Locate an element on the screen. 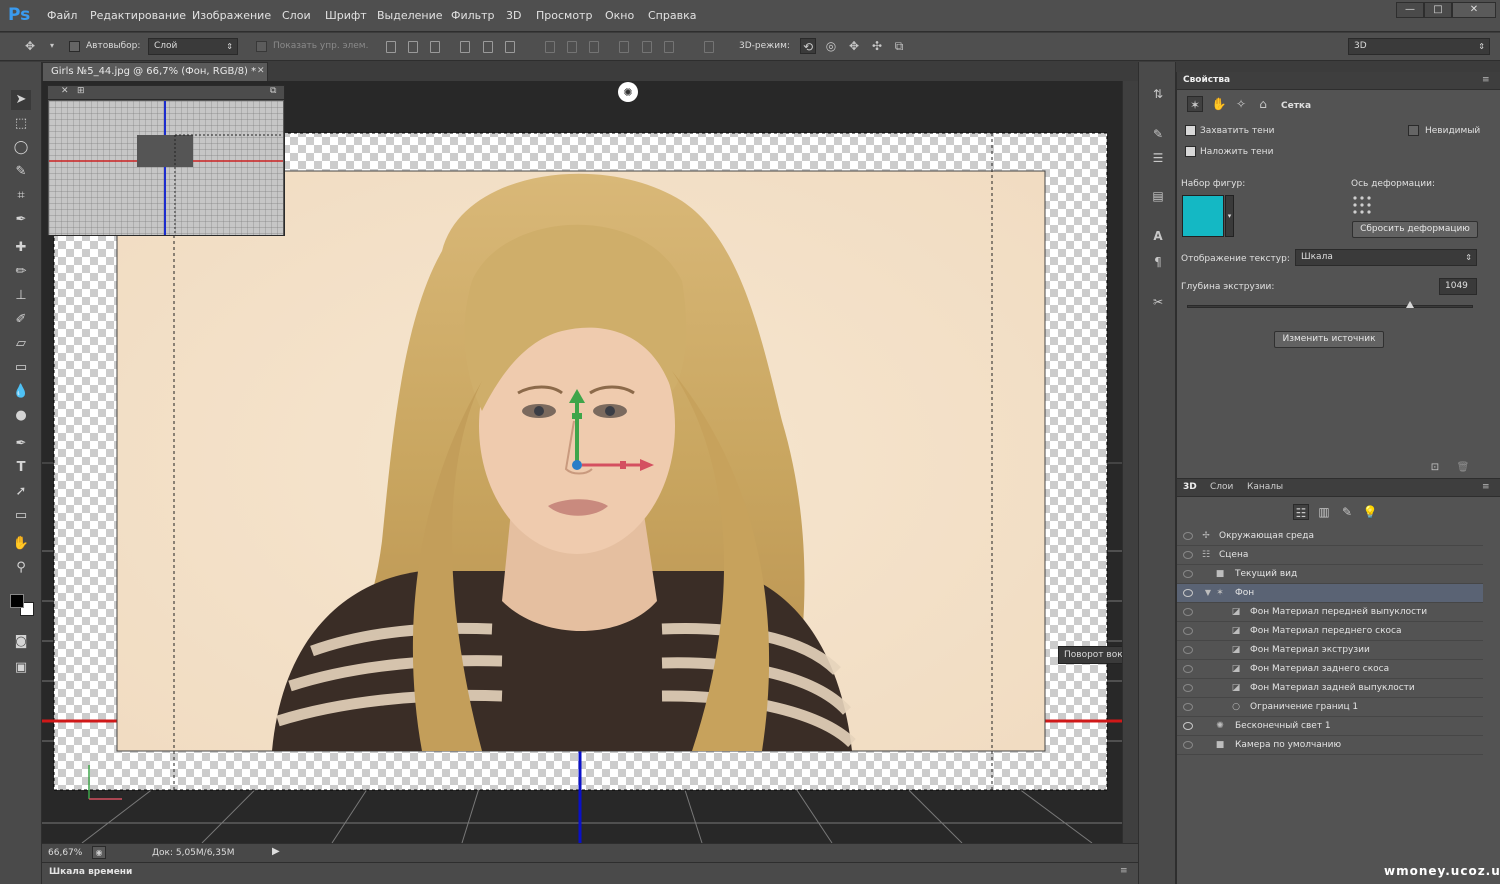  tool-presets-icon: ✂ is located at coordinates (1158, 302).